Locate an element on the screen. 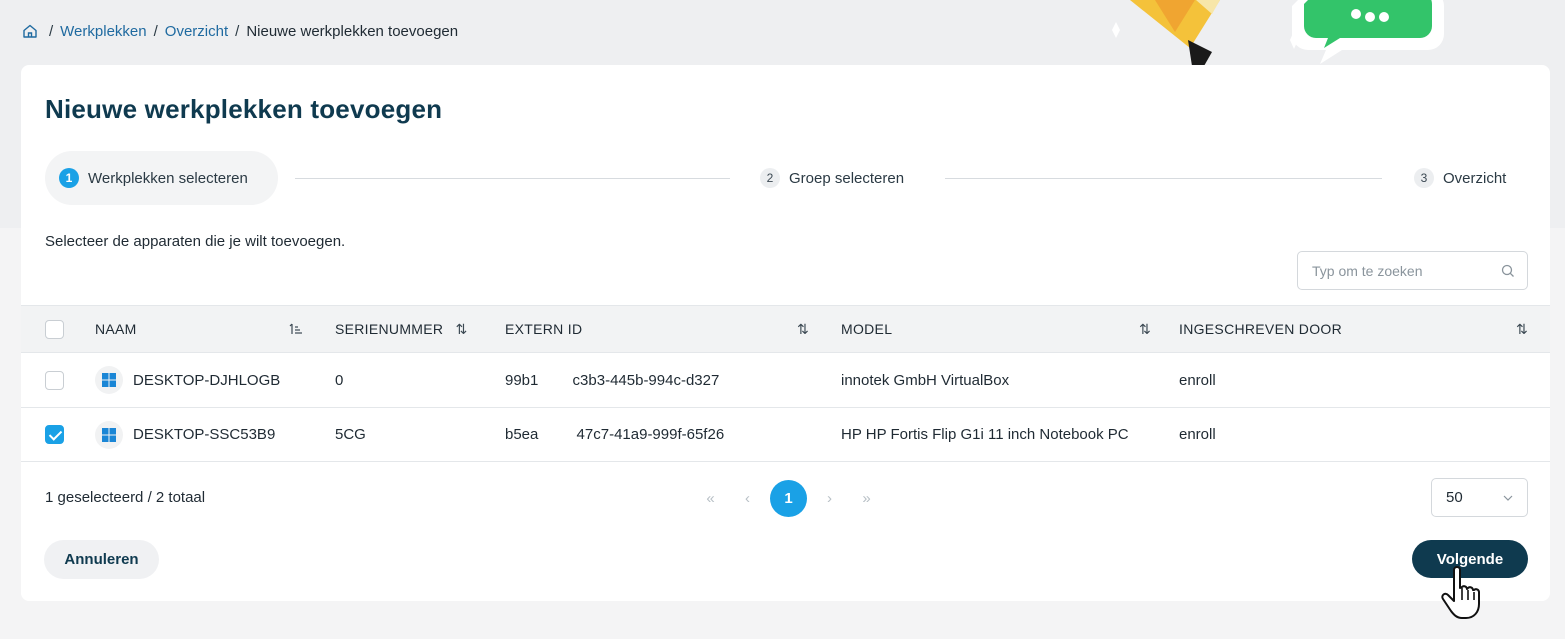 The height and width of the screenshot is (639, 1565). prev-page-button: ‹ is located at coordinates (747, 498).